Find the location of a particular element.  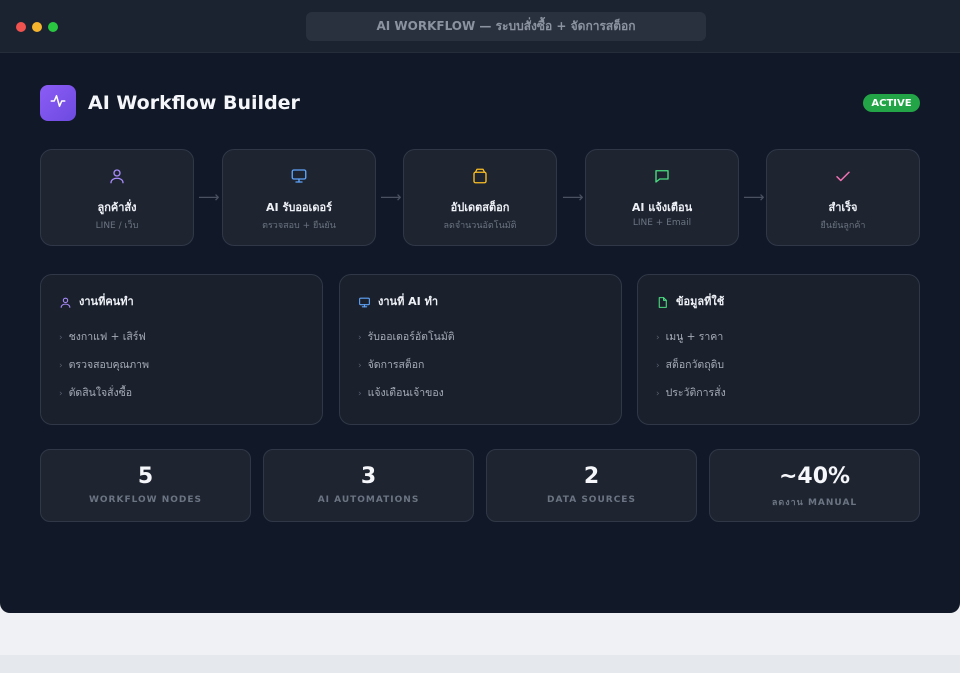

window-titlebar: AI WORKFLOW — ระบบสั่งซื้อ + จัดการสต็อก is located at coordinates (480, 26).